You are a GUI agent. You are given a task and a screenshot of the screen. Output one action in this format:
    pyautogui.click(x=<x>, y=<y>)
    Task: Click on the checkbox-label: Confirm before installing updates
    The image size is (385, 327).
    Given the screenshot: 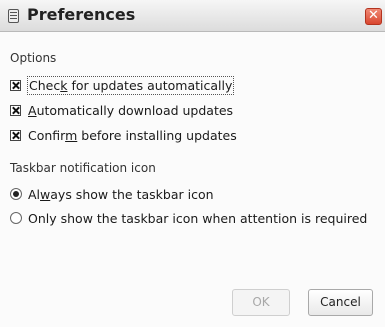 What is the action you would take?
    pyautogui.click(x=132, y=135)
    